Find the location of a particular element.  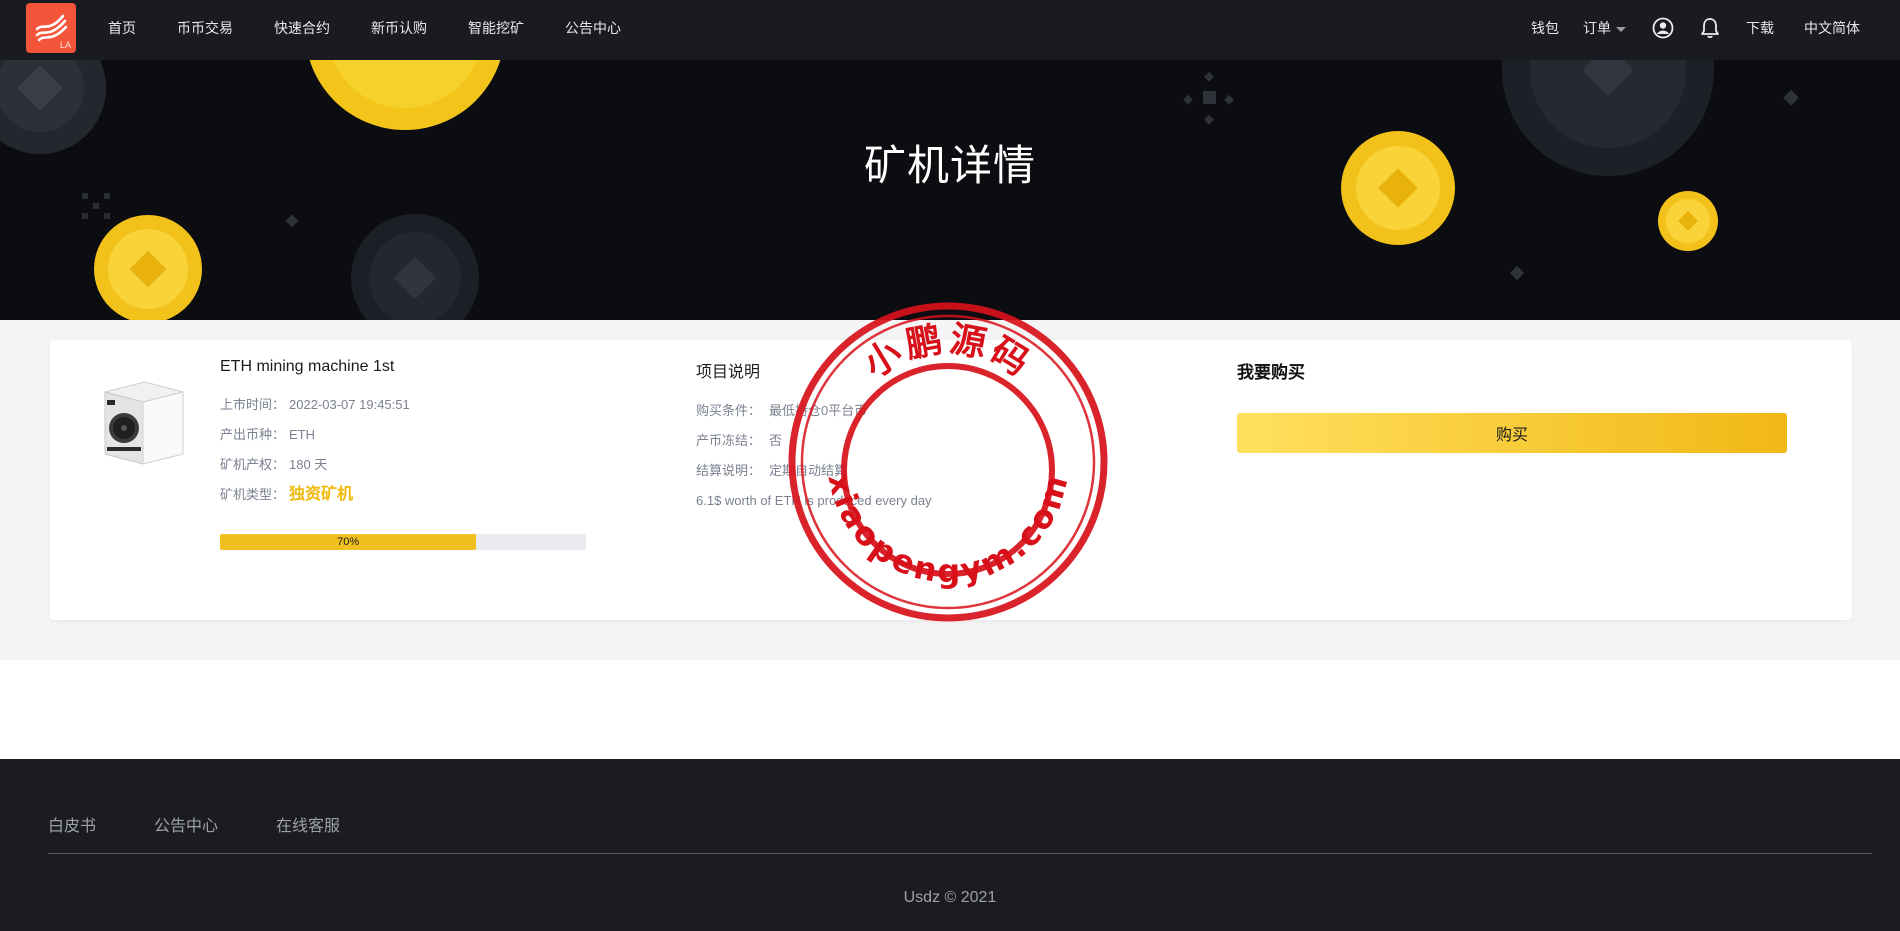

page-title: 矿机详情 is located at coordinates (949, 165).